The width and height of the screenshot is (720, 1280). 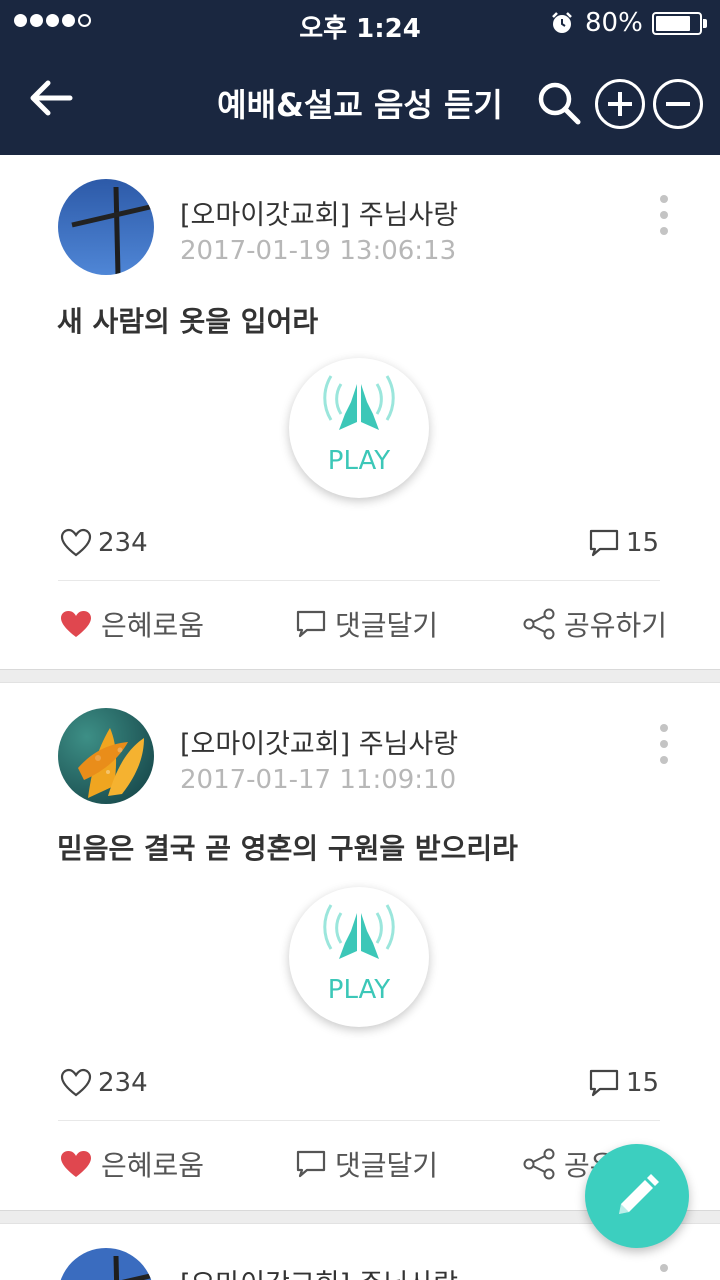 I want to click on share-label: 공유하기, so click(x=616, y=625).